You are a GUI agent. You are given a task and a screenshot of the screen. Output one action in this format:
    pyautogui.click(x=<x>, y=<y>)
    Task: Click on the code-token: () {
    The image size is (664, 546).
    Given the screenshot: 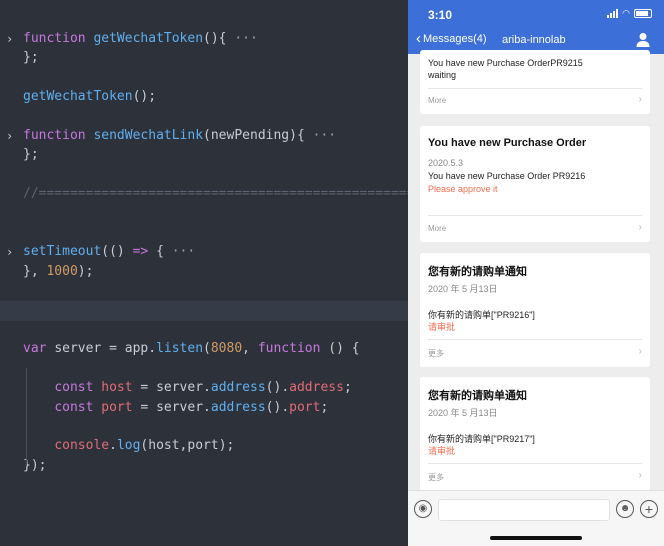 What is the action you would take?
    pyautogui.click(x=340, y=349)
    